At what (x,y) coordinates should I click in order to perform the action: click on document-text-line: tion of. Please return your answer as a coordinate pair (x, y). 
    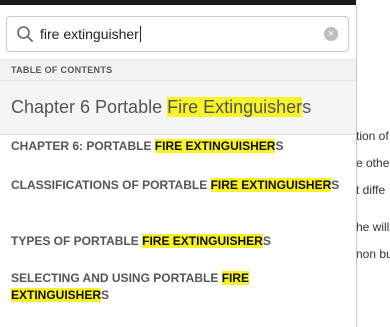
    Looking at the image, I should click on (372, 136).